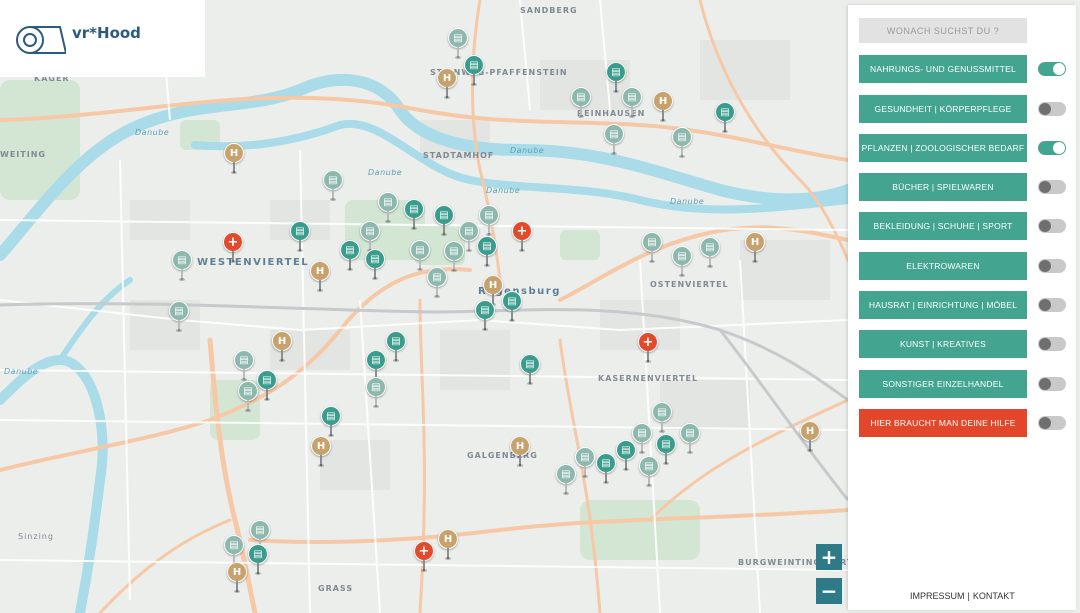  What do you see at coordinates (1052, 305) in the screenshot?
I see `toggle-hausrat` at bounding box center [1052, 305].